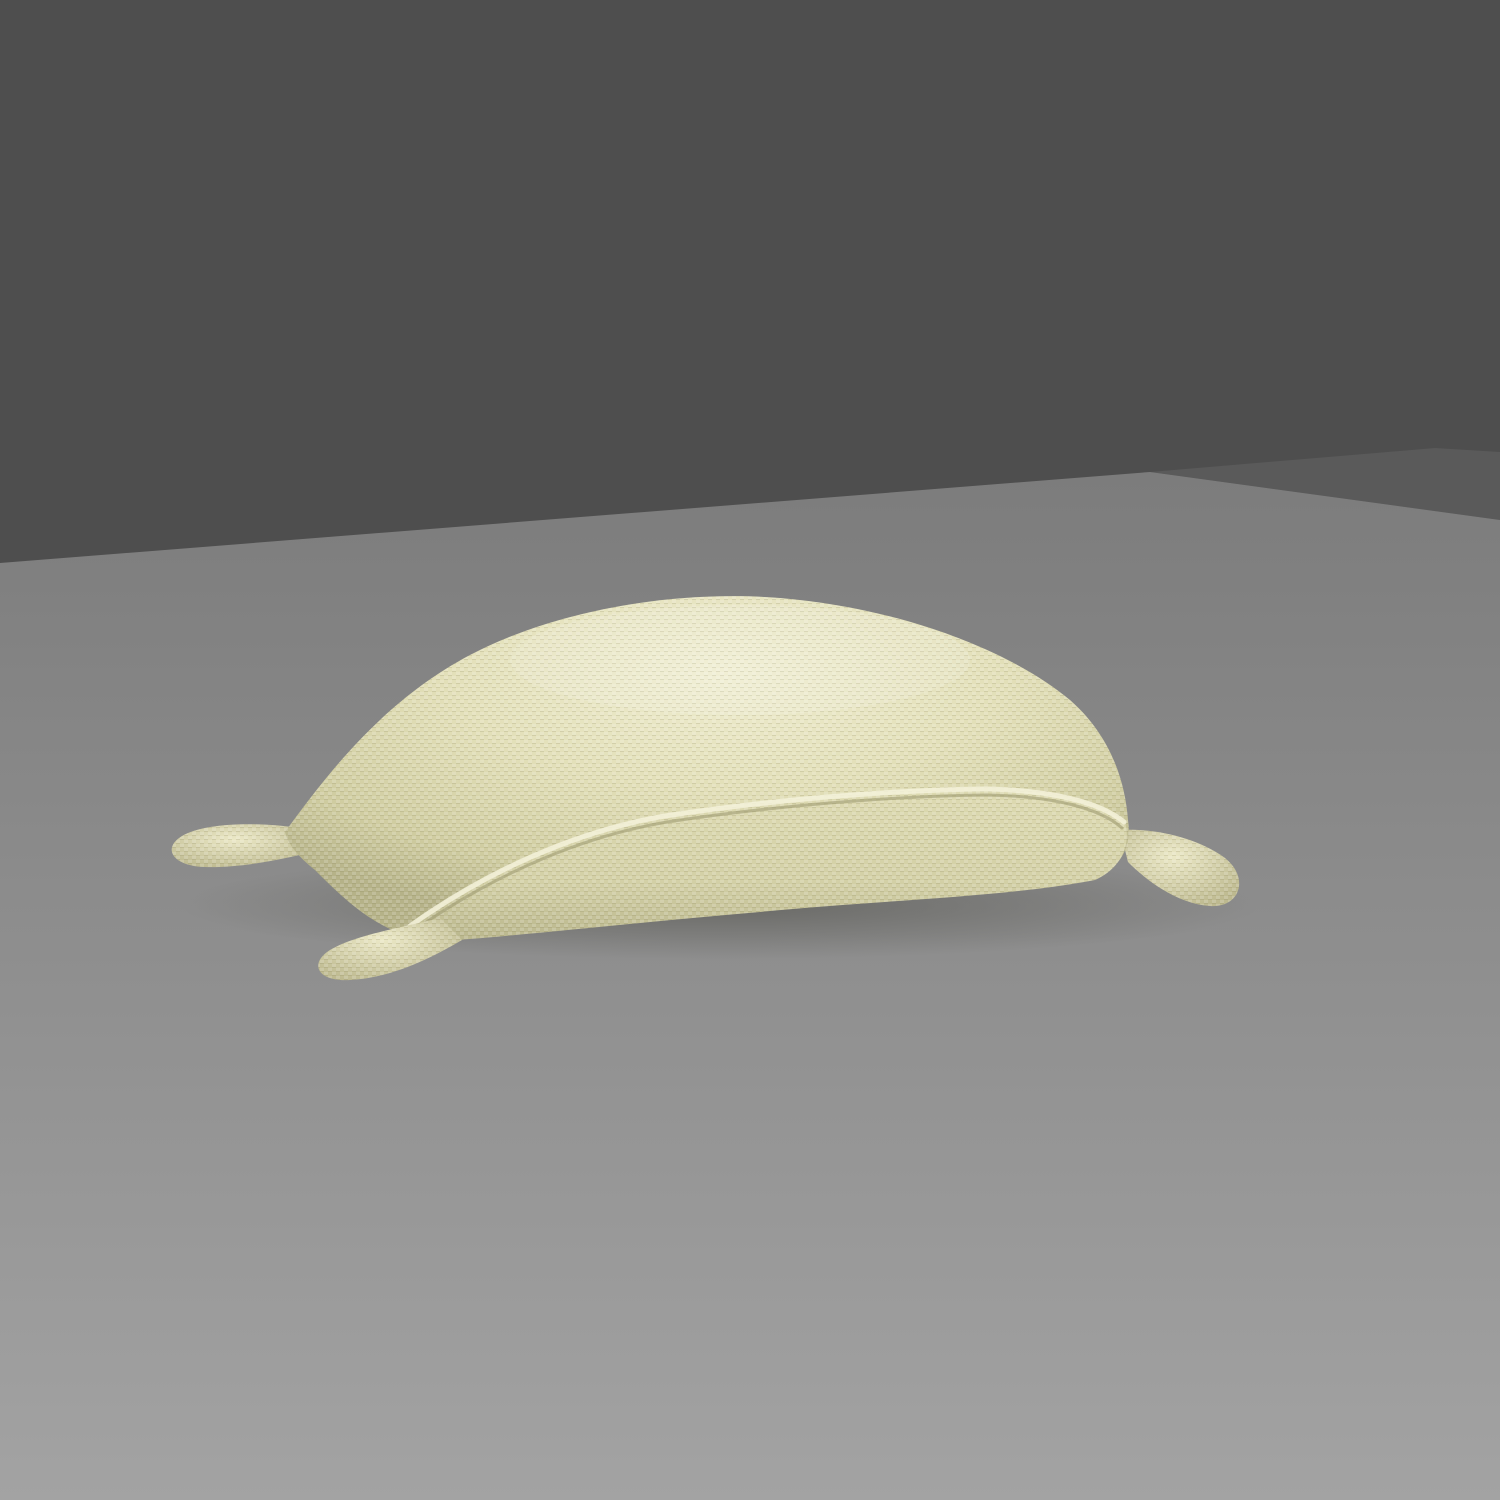 The height and width of the screenshot is (1500, 1500). What do you see at coordinates (740, 660) in the screenshot?
I see `sack-highlight` at bounding box center [740, 660].